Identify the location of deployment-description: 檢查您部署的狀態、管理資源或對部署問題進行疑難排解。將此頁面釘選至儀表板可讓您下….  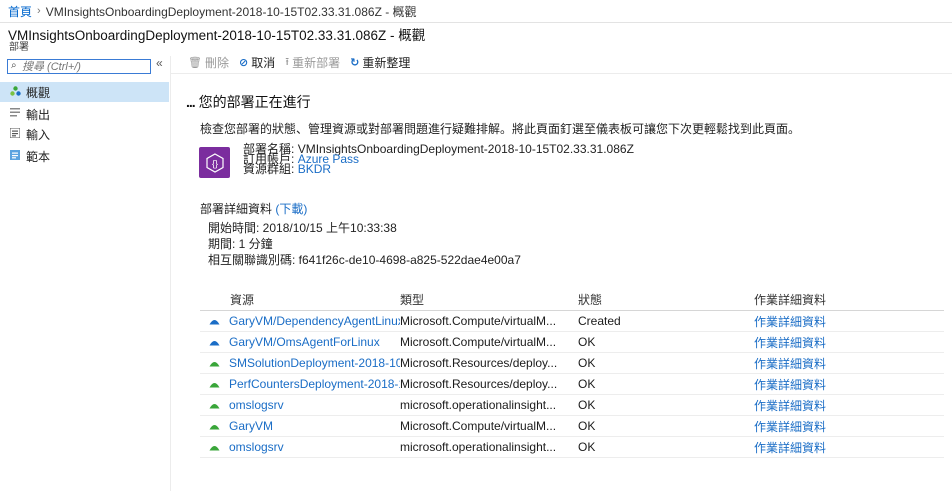
(500, 129).